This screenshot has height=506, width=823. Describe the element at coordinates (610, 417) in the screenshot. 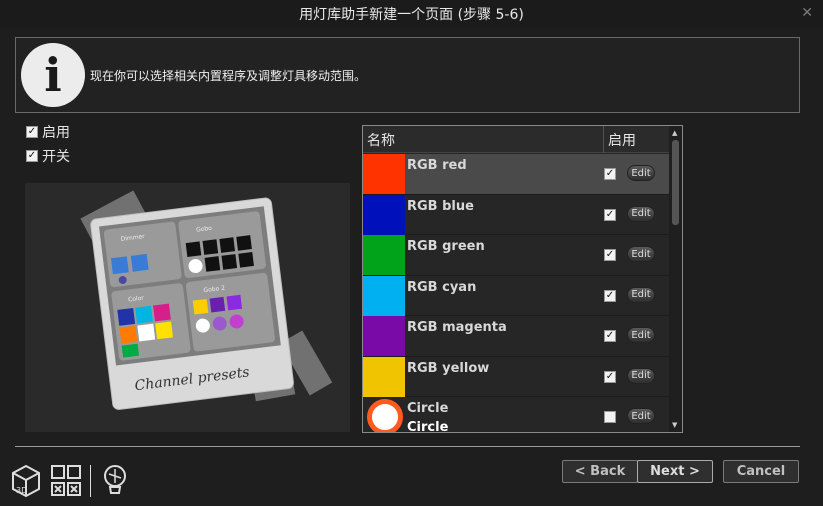

I see `preset-enable-checkbox` at that location.